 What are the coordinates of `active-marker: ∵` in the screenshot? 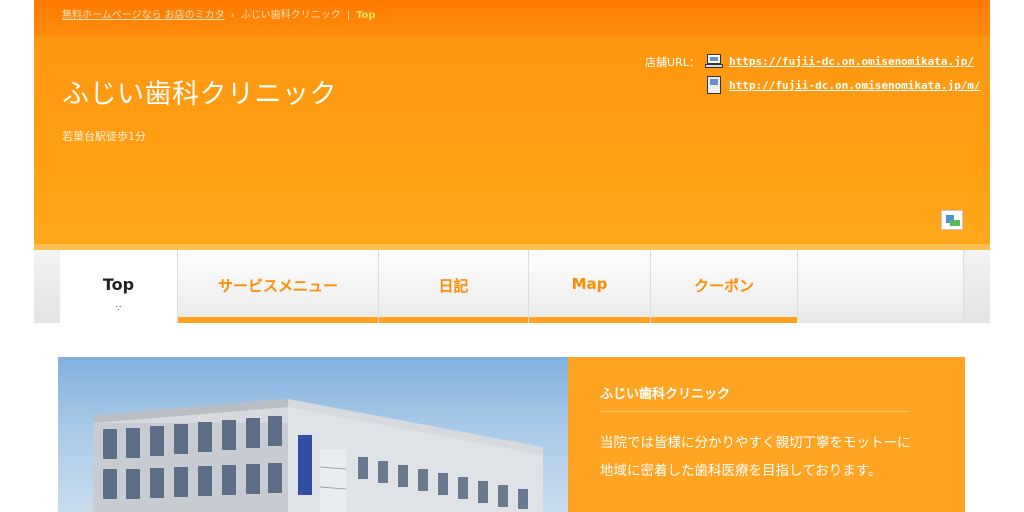 It's located at (118, 308).